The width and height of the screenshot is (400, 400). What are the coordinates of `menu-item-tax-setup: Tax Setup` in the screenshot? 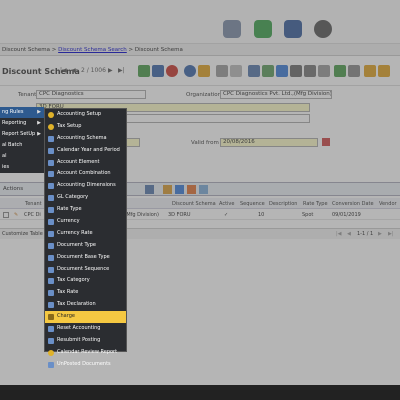 It's located at (85, 127).